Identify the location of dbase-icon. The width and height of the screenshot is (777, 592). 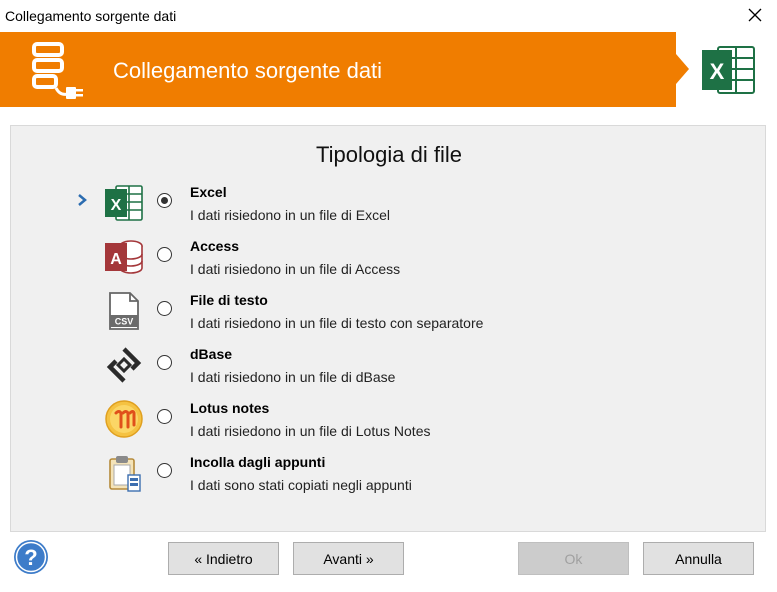
(124, 365).